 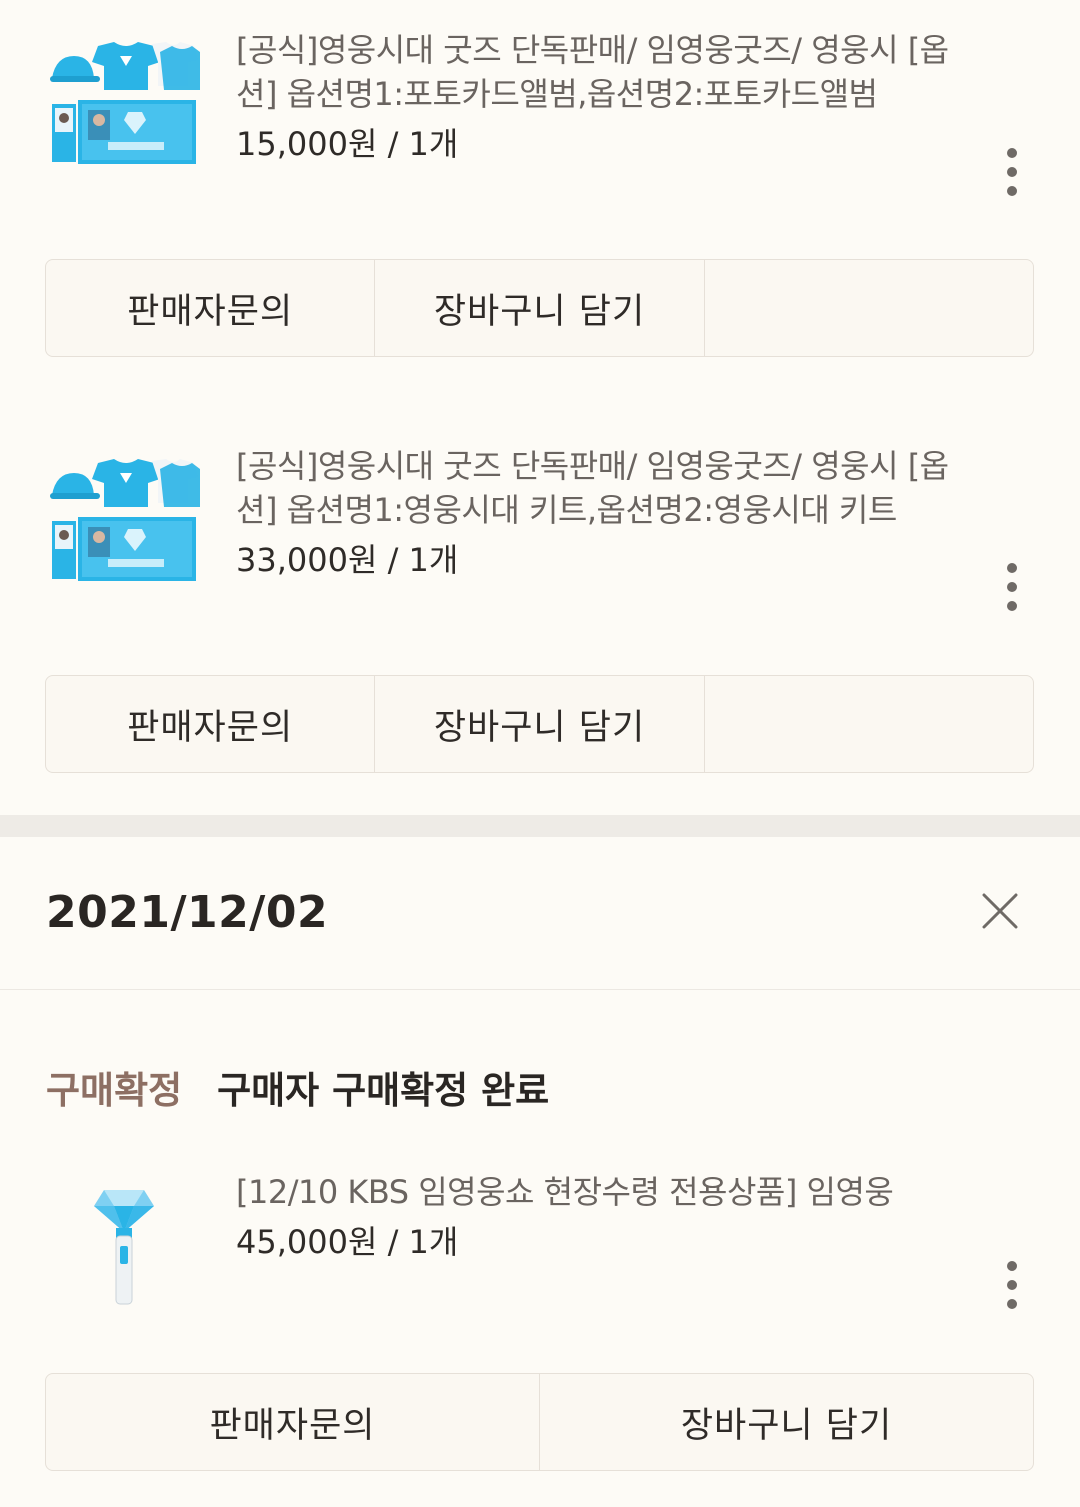 I want to click on item-title: [12/10 KBS 임영웅쇼 현장수령 전용상품] 임영웅, so click(x=606, y=1192).